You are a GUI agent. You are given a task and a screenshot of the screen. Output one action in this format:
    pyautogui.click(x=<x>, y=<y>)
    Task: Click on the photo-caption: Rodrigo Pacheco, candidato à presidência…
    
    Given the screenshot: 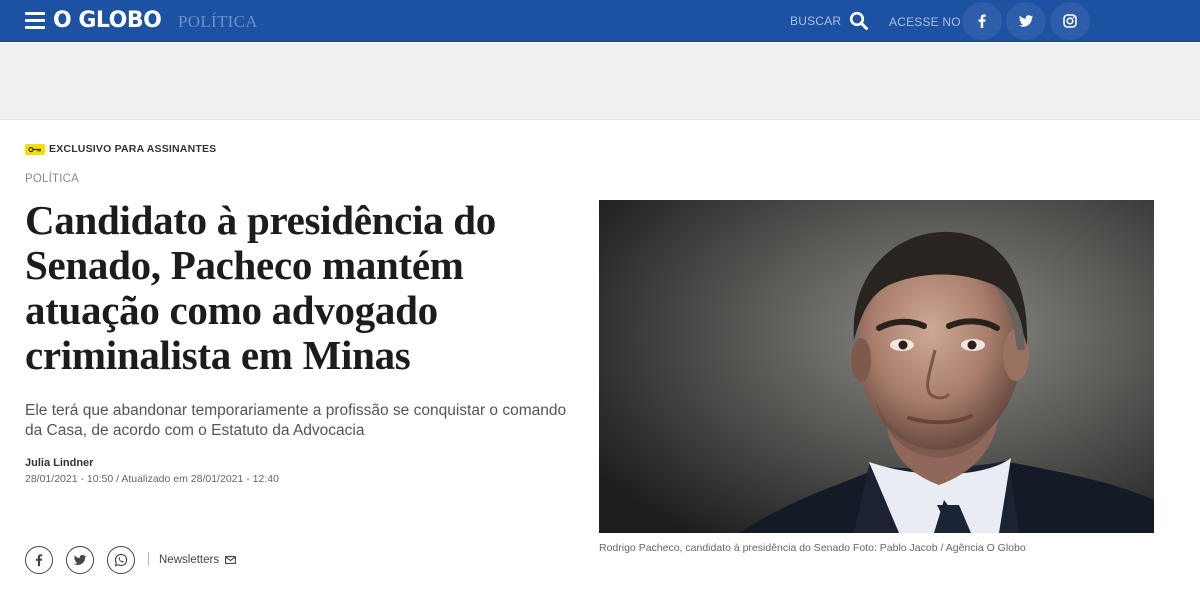 What is the action you would take?
    pyautogui.click(x=812, y=548)
    